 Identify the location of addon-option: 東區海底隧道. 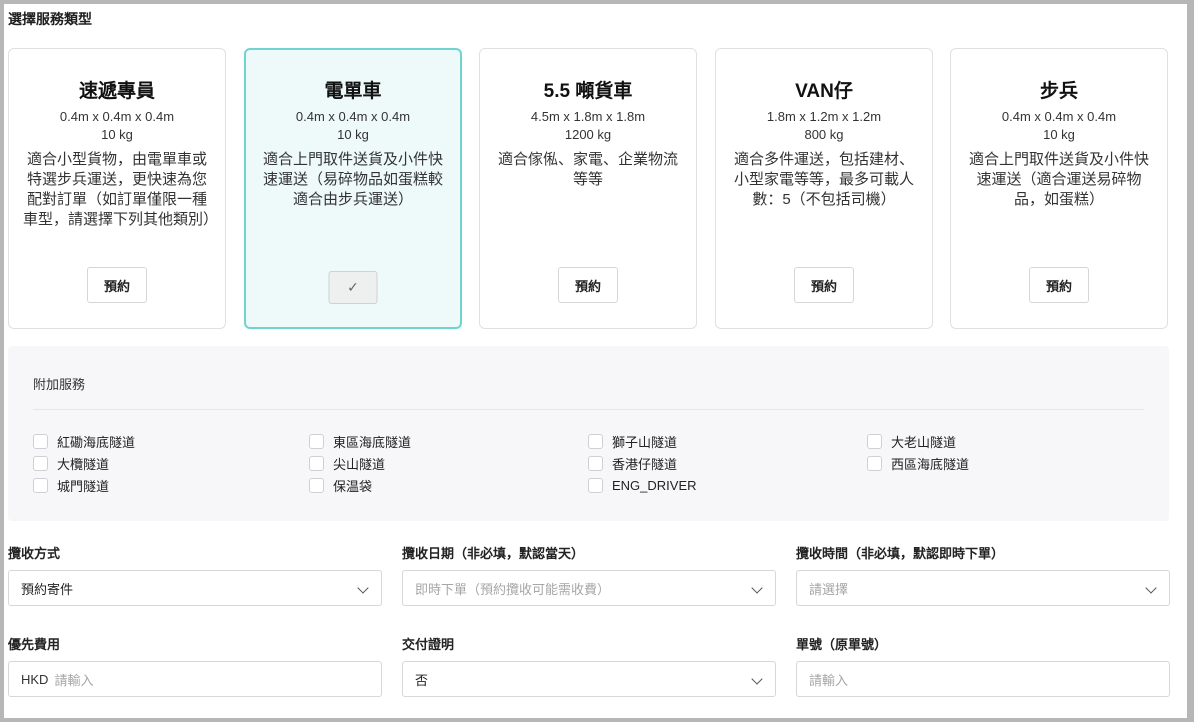
(360, 441).